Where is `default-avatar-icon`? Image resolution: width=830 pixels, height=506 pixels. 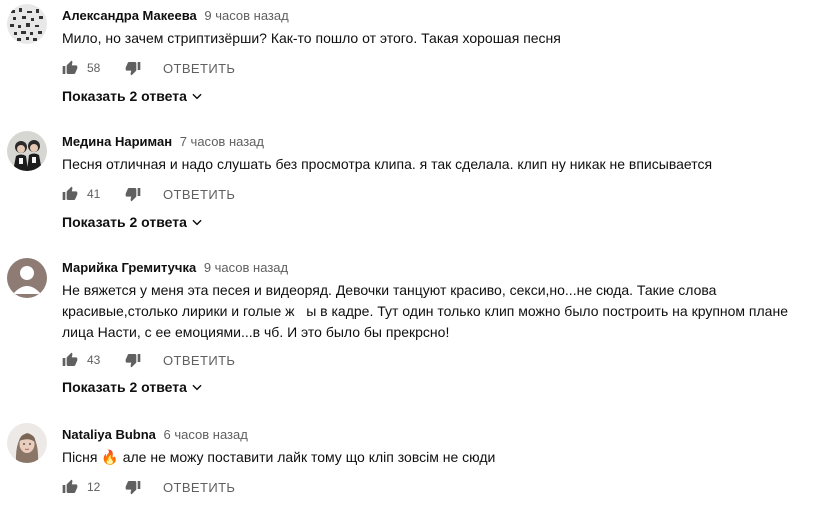 default-avatar-icon is located at coordinates (27, 278).